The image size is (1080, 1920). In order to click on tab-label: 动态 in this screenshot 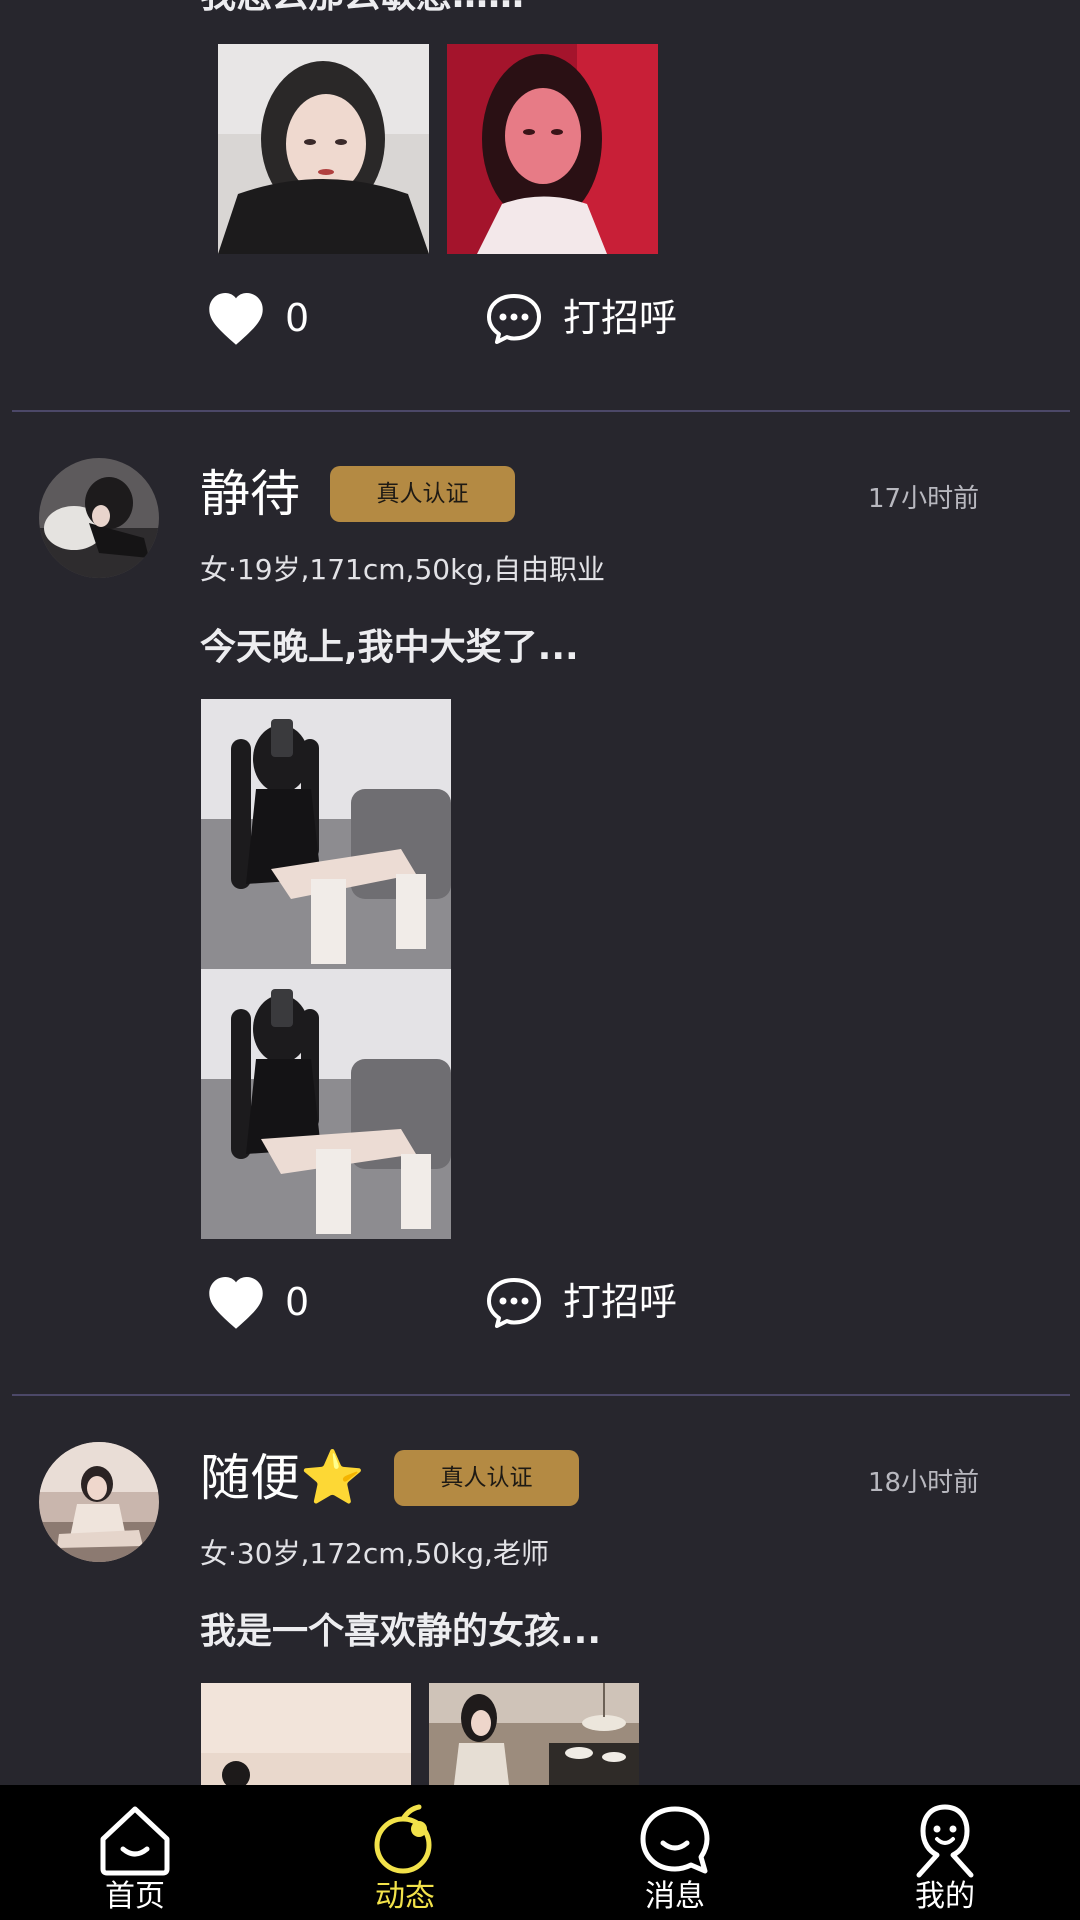, I will do `click(405, 1896)`.